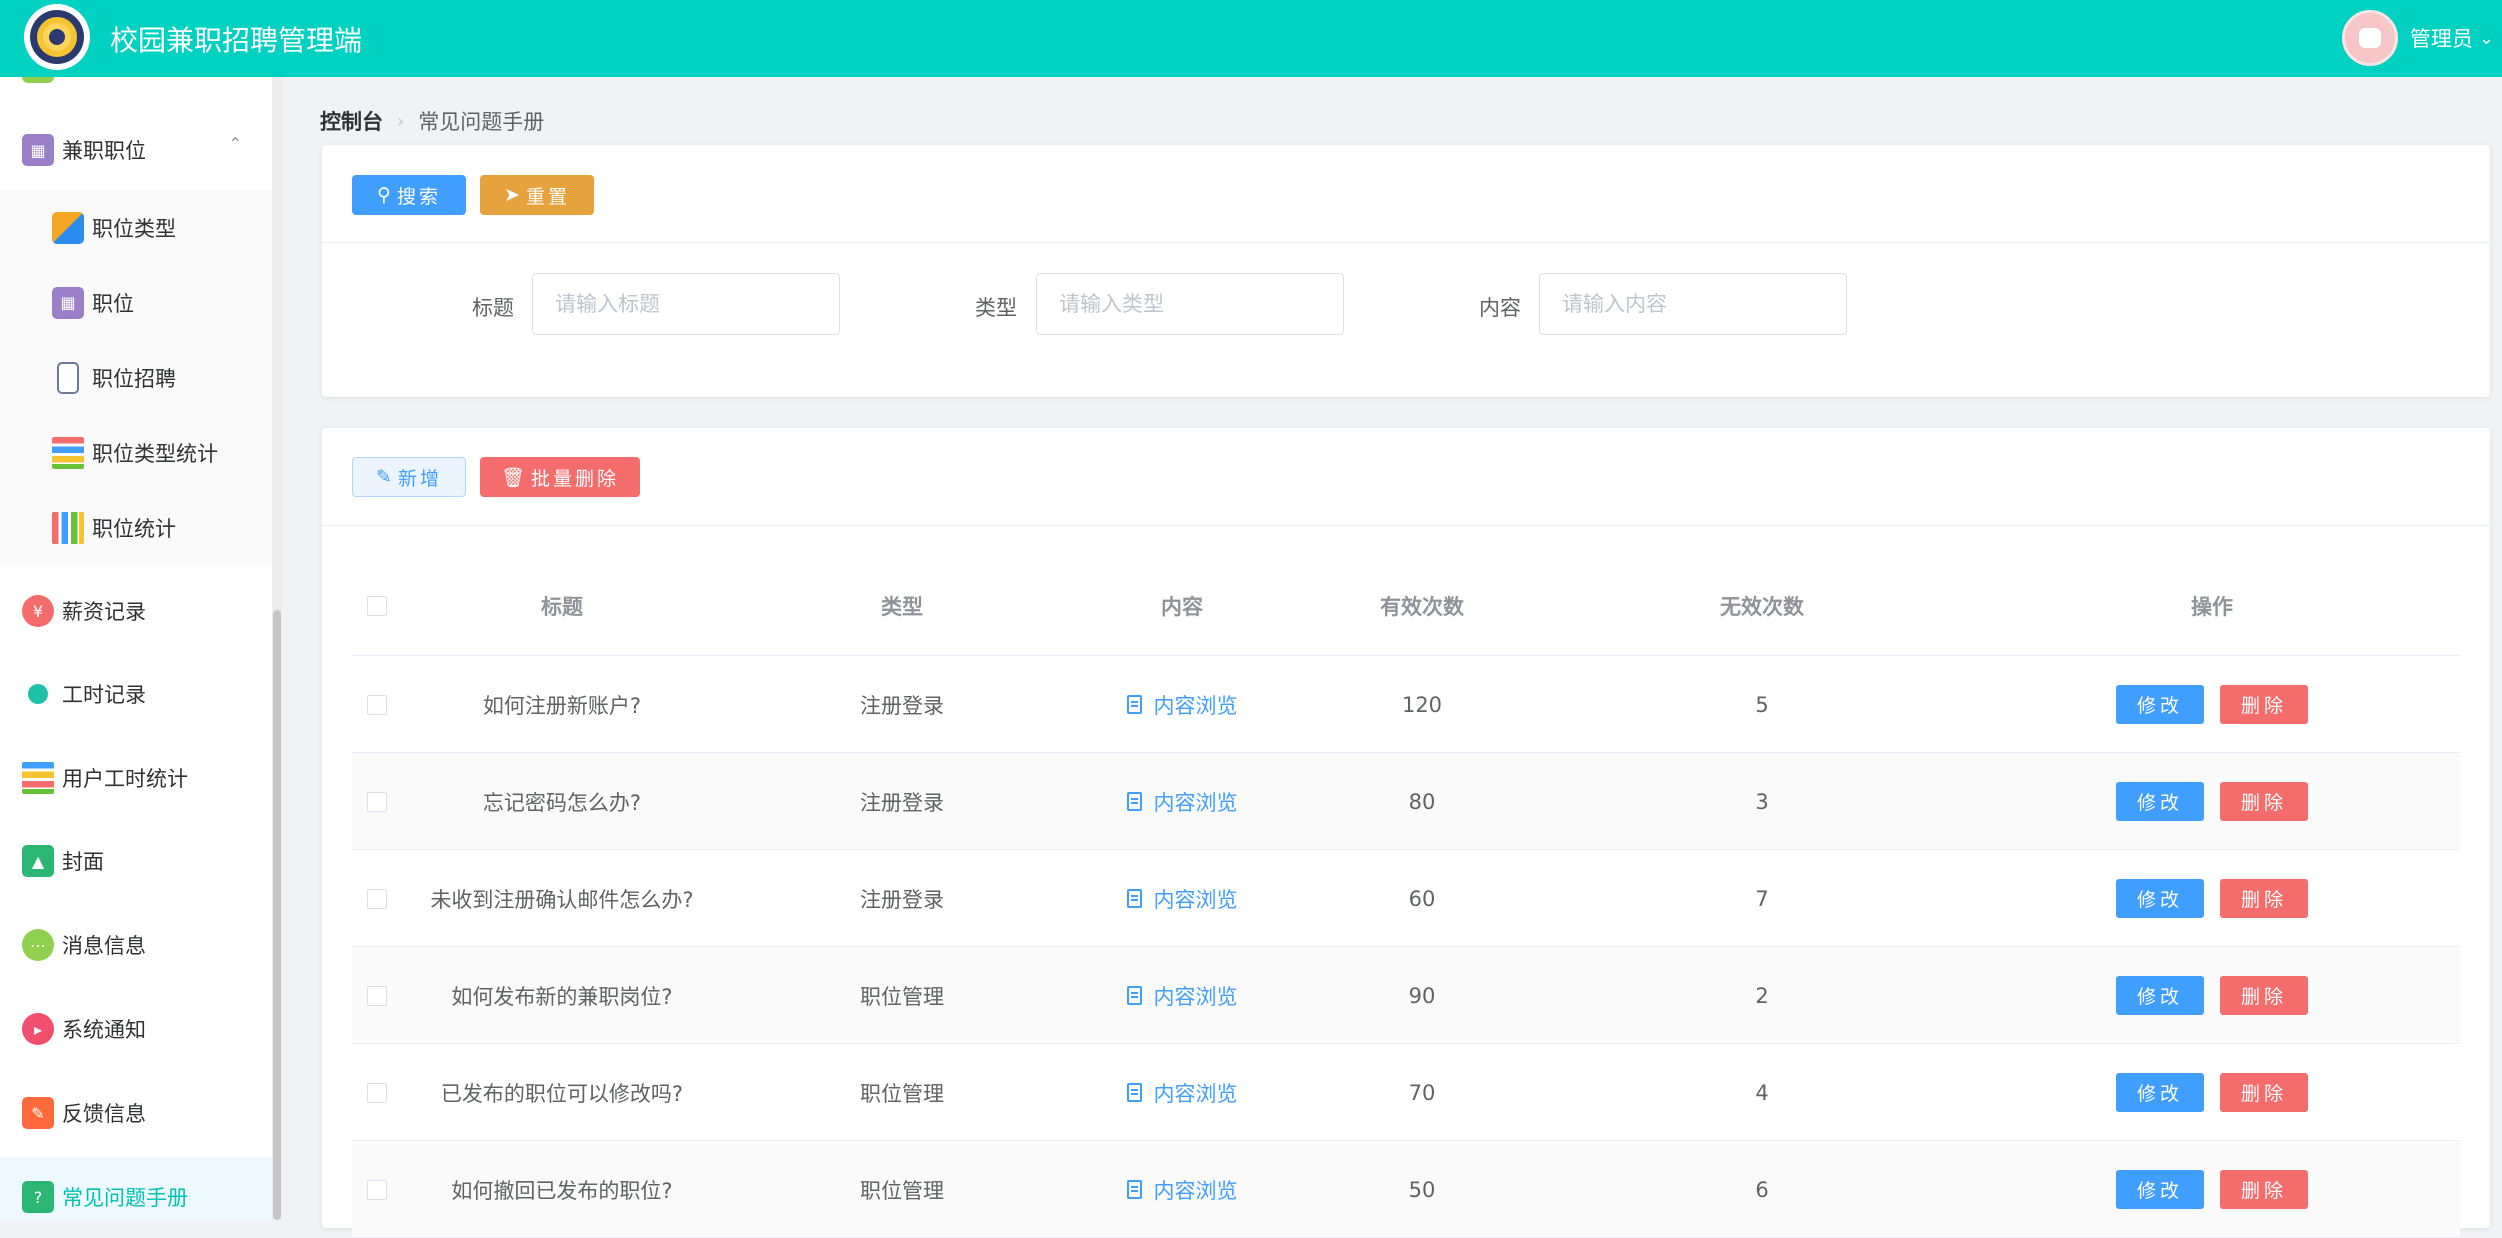  I want to click on sidebar-item-cover: ▲ 封面, so click(136, 861).